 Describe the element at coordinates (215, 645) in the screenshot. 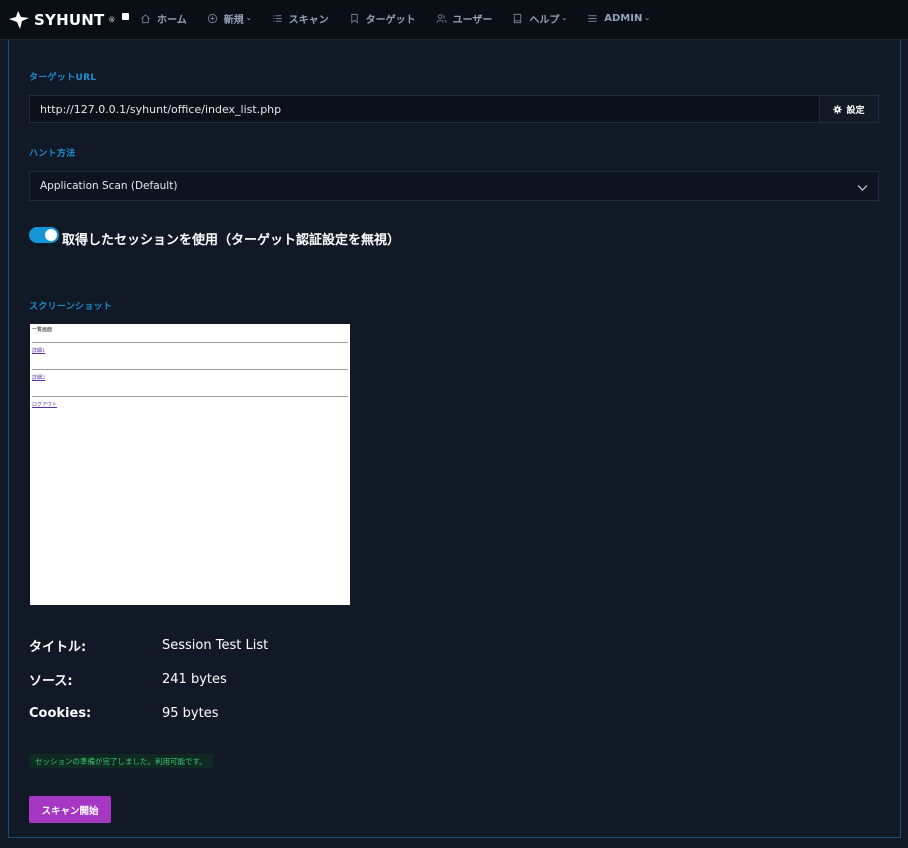

I see `info-value-title: Session Test List` at that location.